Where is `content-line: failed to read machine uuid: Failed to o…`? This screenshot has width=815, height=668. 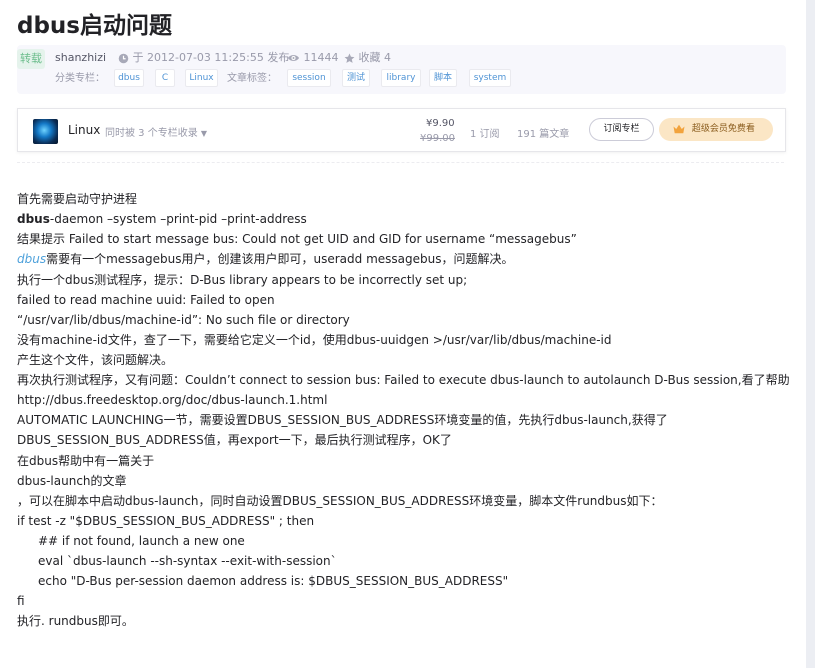 content-line: failed to read machine uuid: Failed to o… is located at coordinates (146, 300).